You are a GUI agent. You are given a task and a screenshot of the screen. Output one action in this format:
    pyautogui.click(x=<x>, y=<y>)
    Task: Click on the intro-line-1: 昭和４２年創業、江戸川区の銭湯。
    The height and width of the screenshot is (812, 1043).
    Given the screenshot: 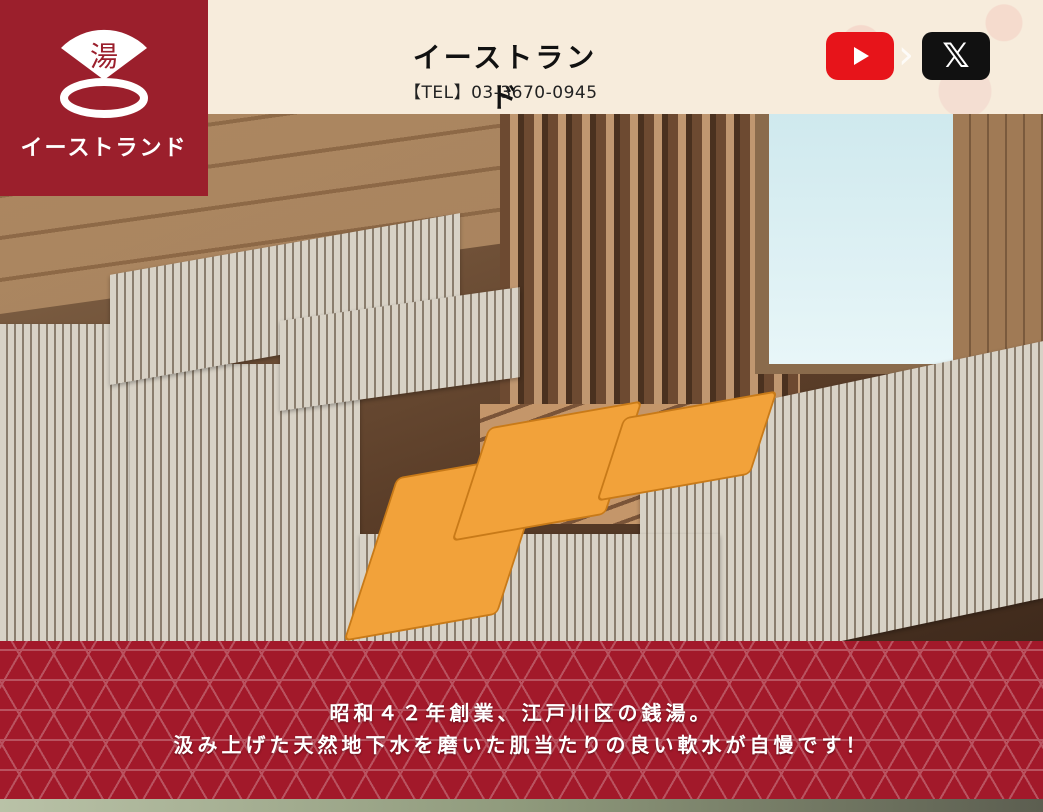 What is the action you would take?
    pyautogui.click(x=521, y=713)
    